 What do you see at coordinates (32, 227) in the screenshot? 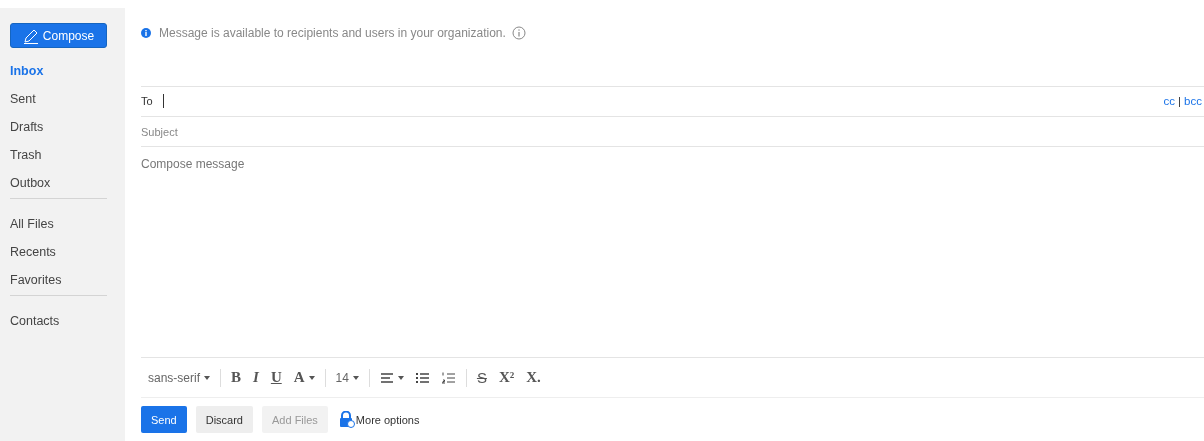
I see `nav-item: All Files` at bounding box center [32, 227].